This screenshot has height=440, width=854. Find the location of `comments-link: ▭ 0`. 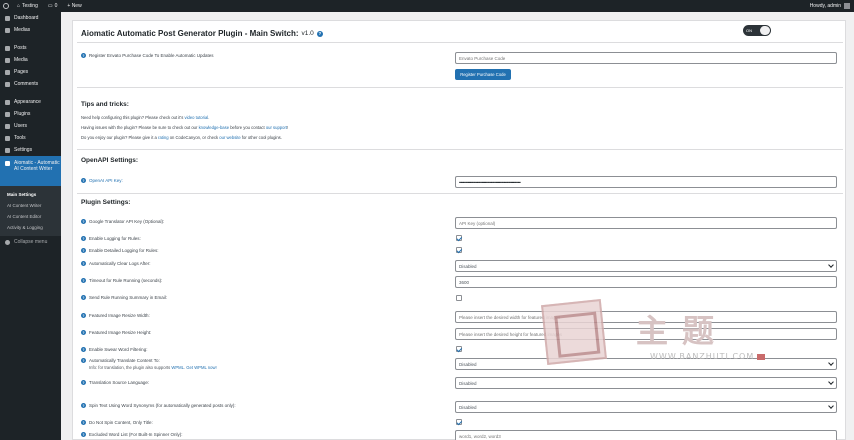

comments-link: ▭ 0 is located at coordinates (53, 6).